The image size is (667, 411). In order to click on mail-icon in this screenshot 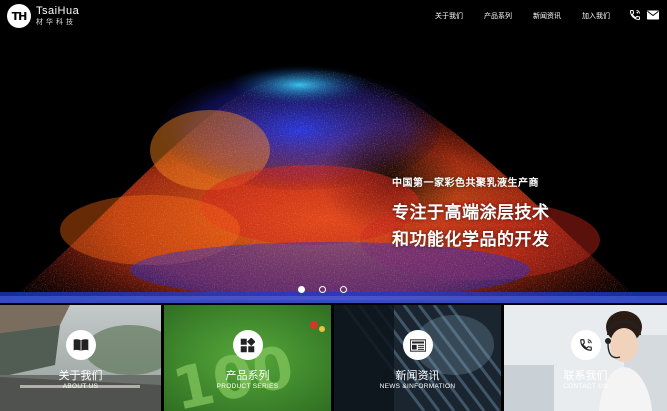, I will do `click(653, 15)`.